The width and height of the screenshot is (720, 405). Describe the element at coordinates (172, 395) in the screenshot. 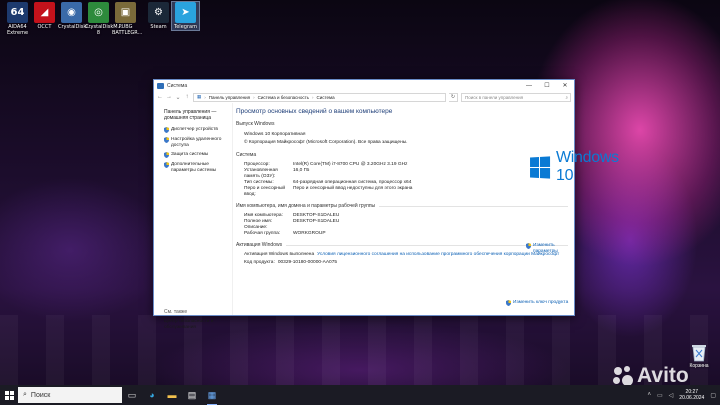

I see `file-explorer-icon: ▬` at that location.